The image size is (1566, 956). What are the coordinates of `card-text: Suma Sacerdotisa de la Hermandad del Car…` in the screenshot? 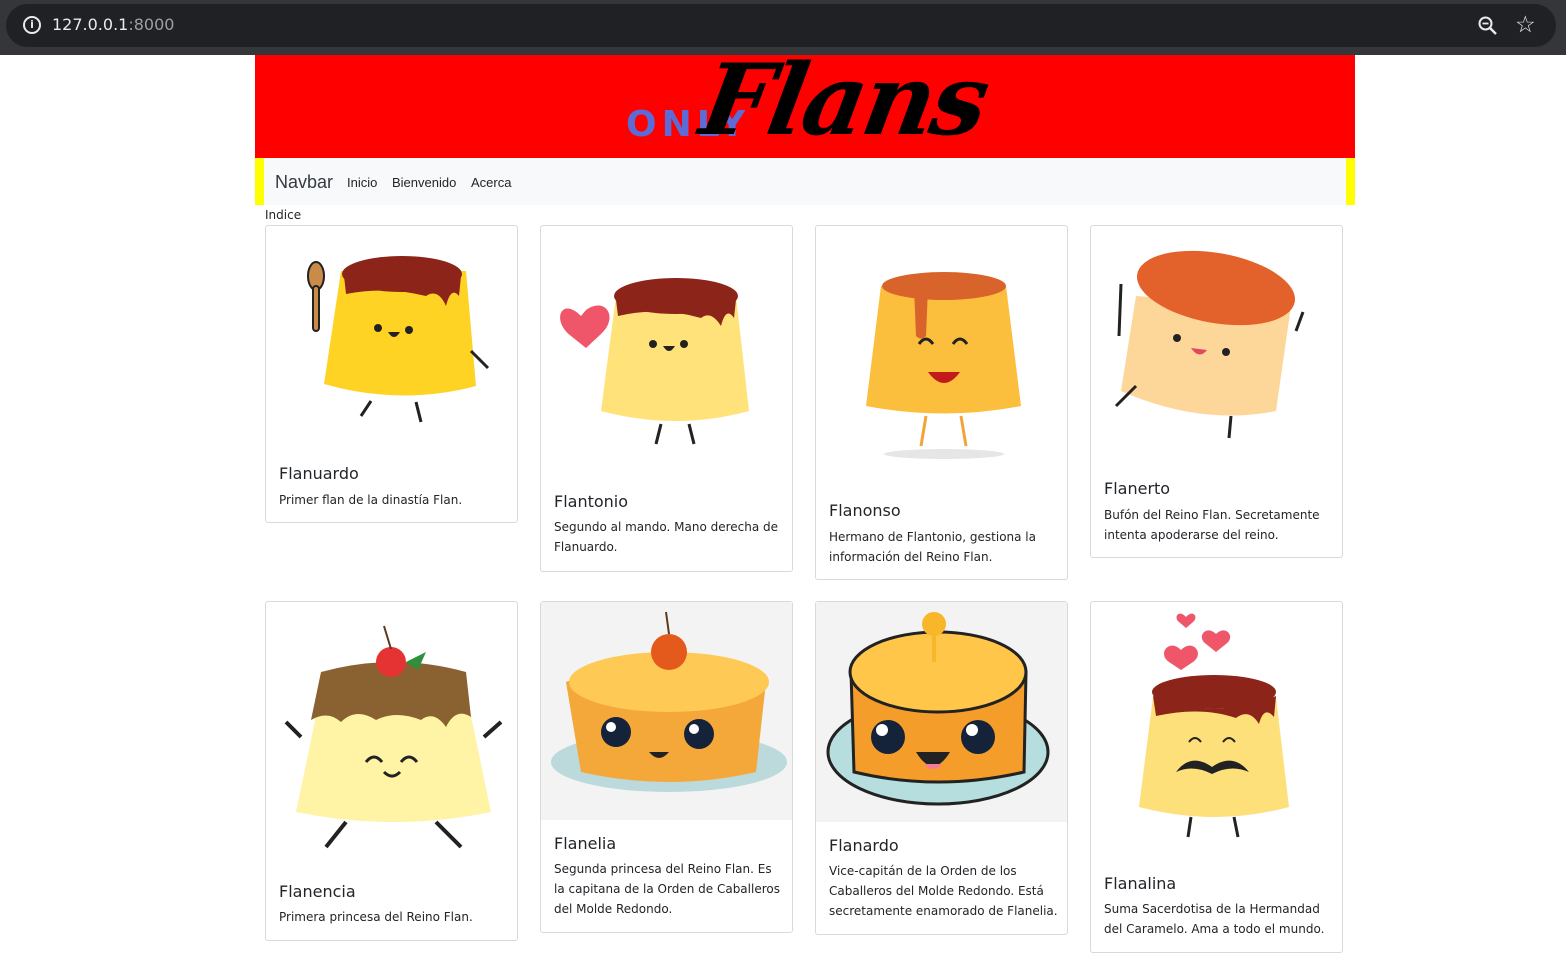 It's located at (1214, 919).